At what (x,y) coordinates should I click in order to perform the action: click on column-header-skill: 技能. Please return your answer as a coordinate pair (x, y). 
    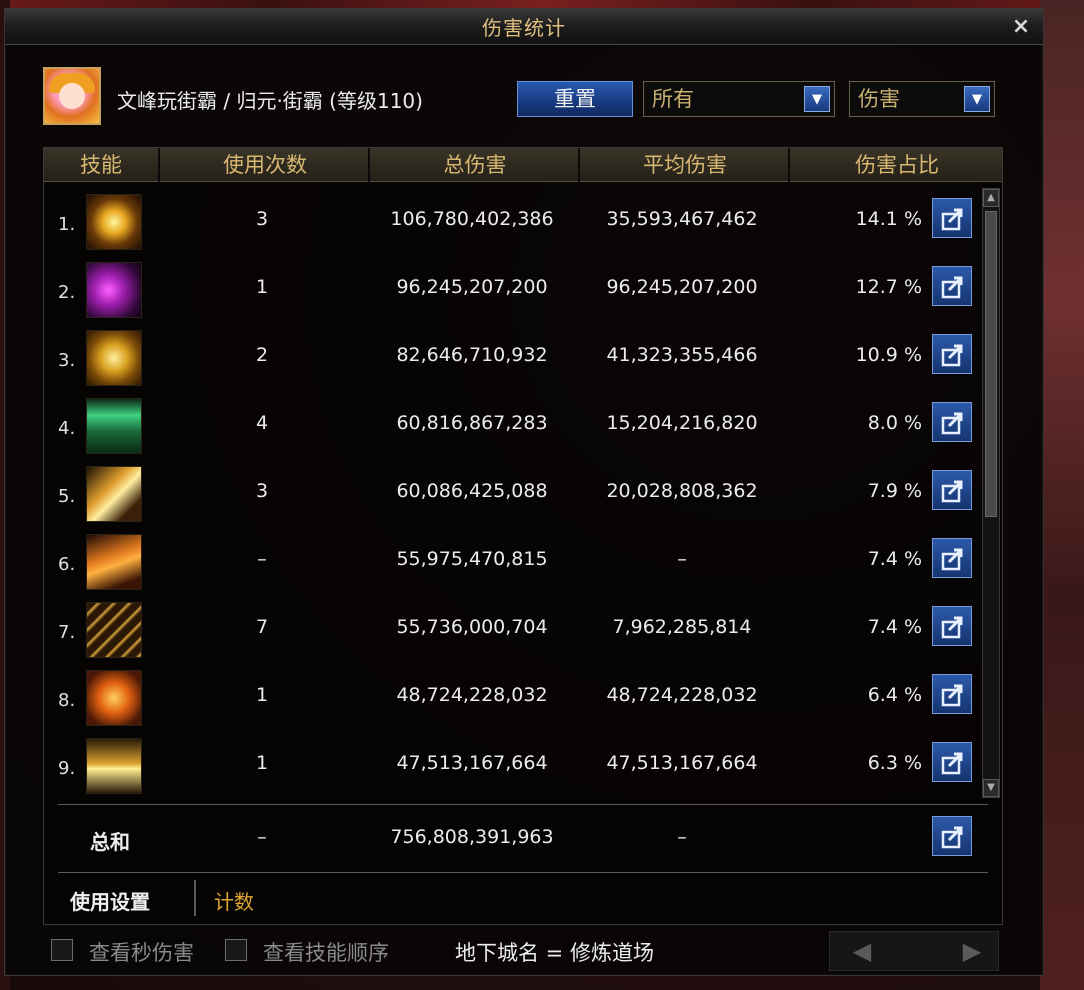
    Looking at the image, I should click on (102, 165).